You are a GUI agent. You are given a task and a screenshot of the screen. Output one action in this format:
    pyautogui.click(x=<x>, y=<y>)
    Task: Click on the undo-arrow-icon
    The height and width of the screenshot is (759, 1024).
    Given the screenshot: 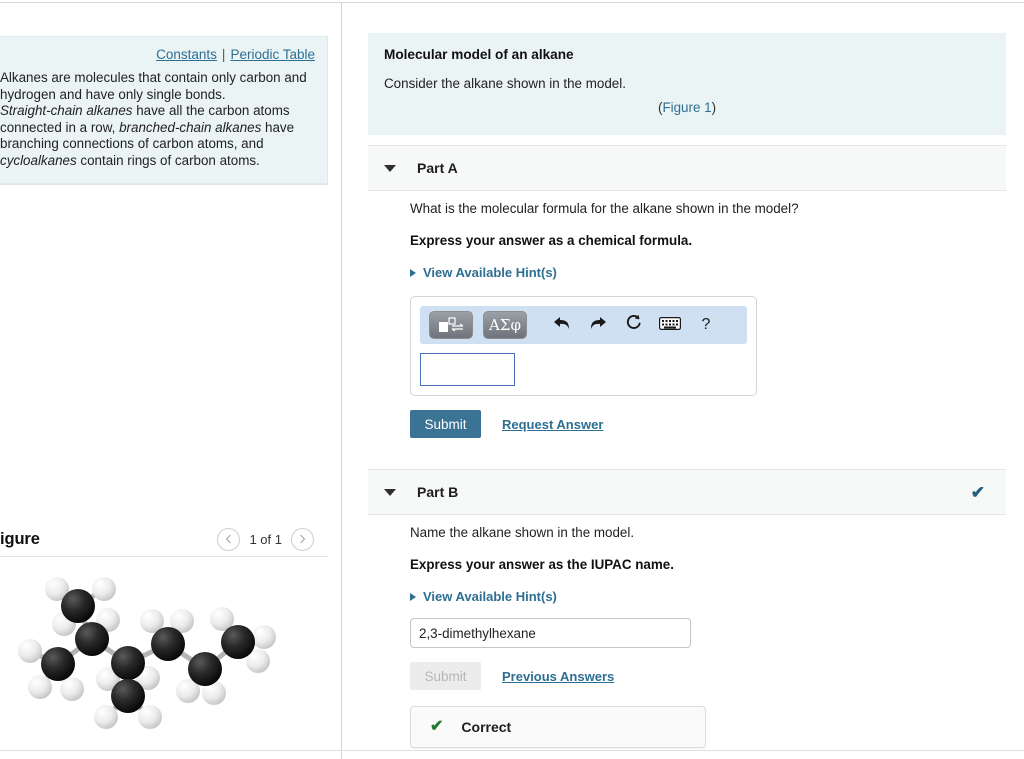 What is the action you would take?
    pyautogui.click(x=561, y=323)
    